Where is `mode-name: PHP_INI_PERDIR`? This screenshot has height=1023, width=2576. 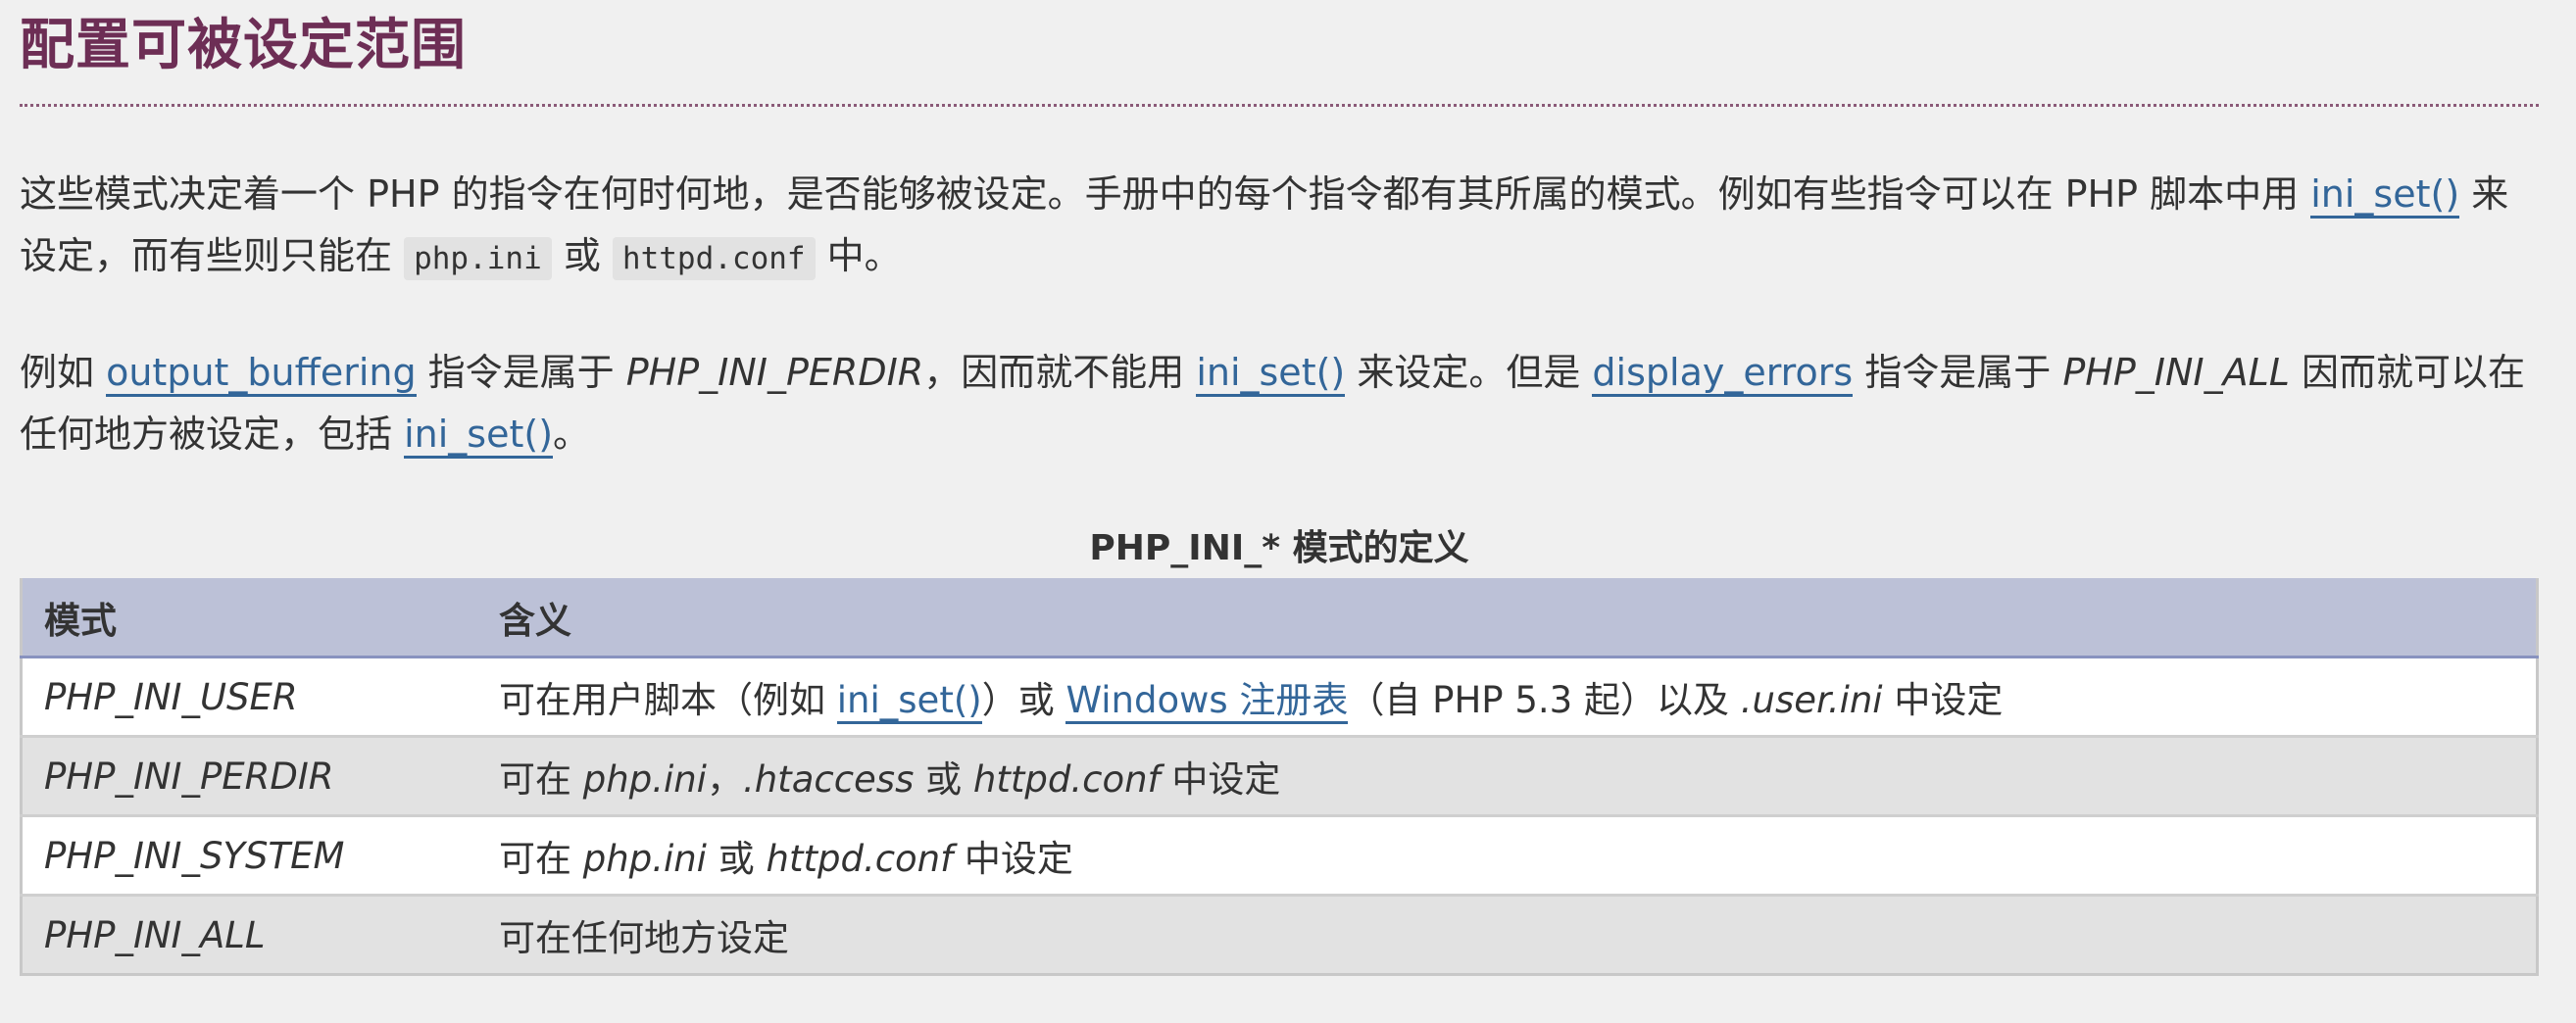 mode-name: PHP_INI_PERDIR is located at coordinates (189, 776).